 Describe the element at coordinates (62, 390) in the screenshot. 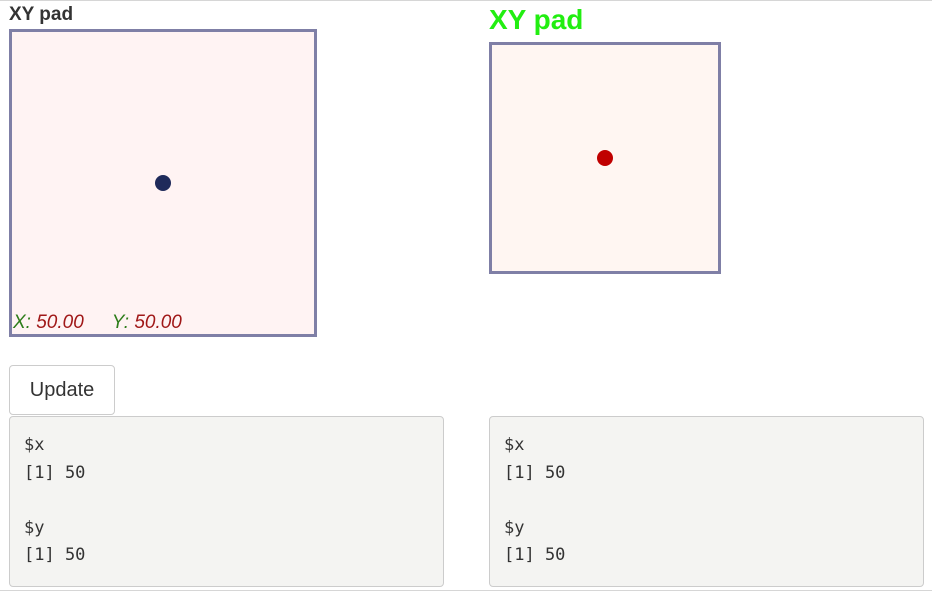

I see `update-button: Update` at that location.